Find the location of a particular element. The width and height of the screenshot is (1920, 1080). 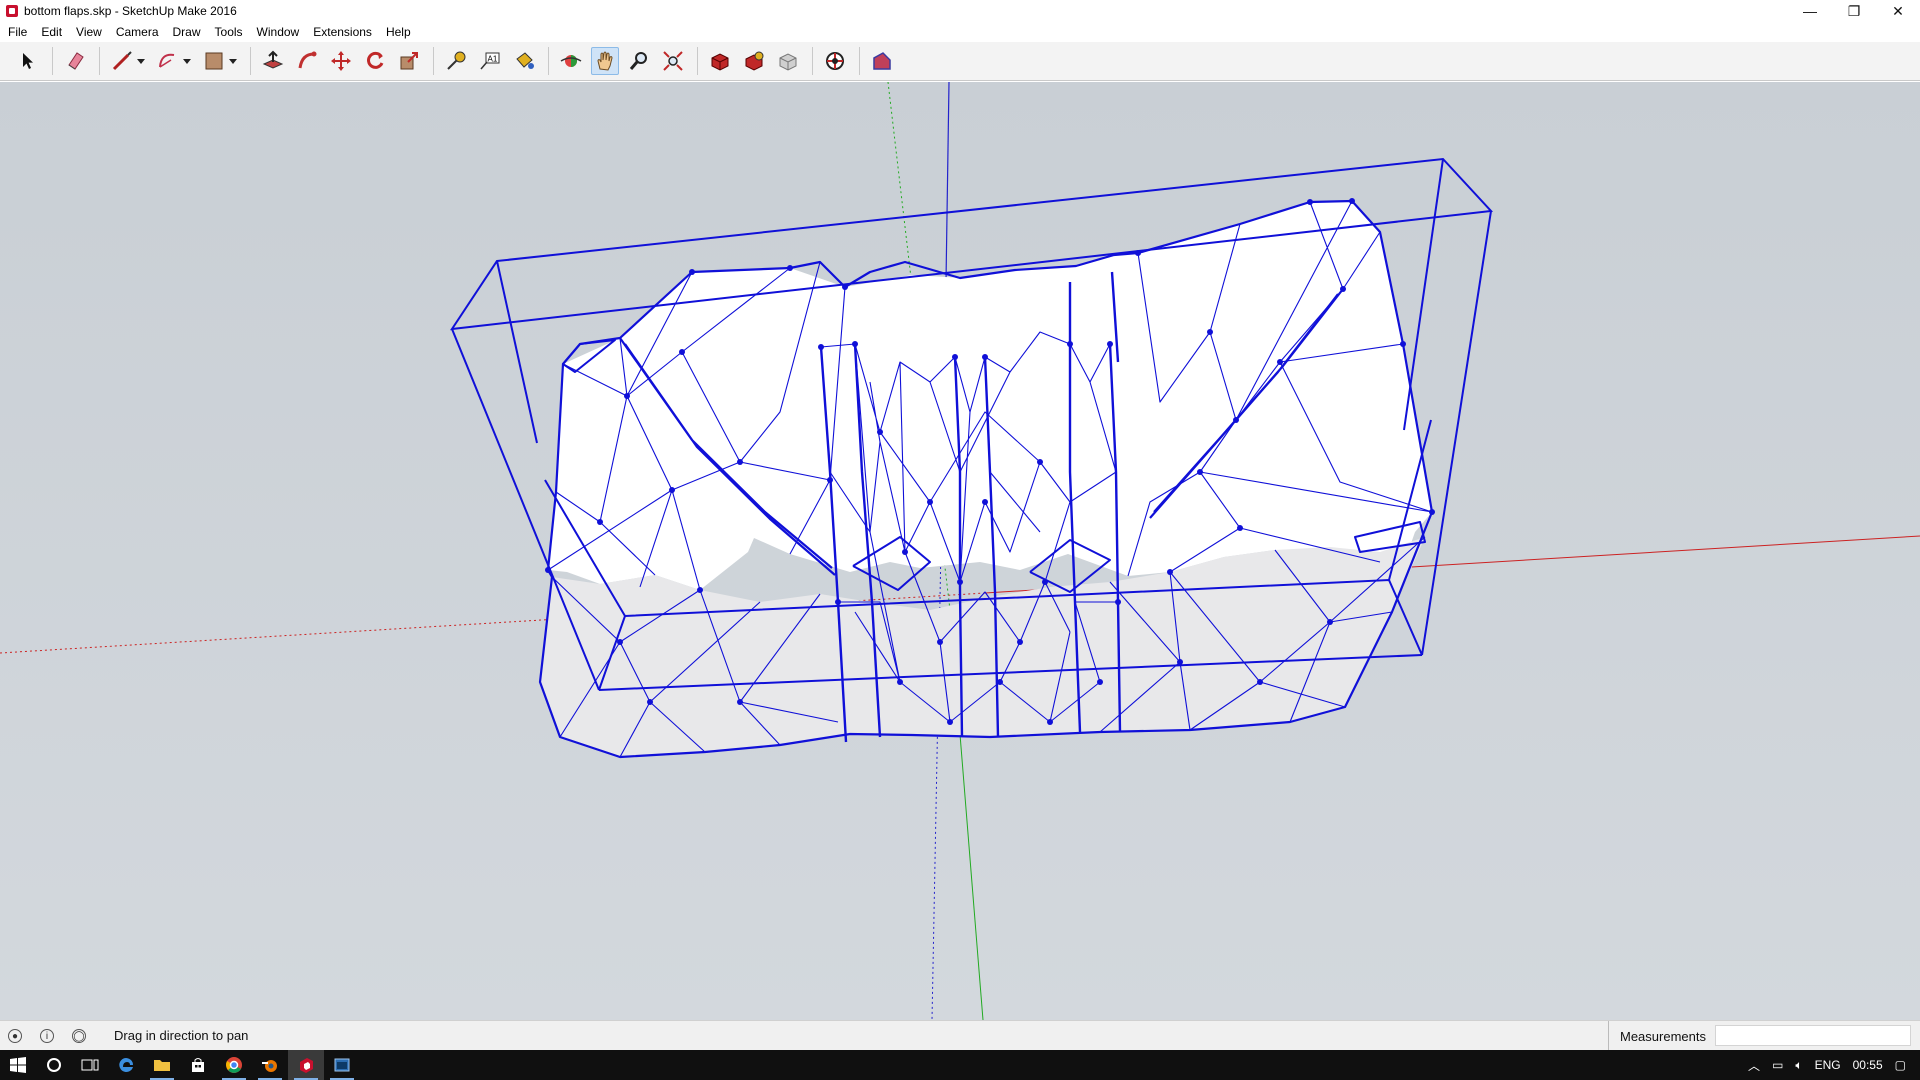

restore-button: ❐ is located at coordinates (1854, 11).